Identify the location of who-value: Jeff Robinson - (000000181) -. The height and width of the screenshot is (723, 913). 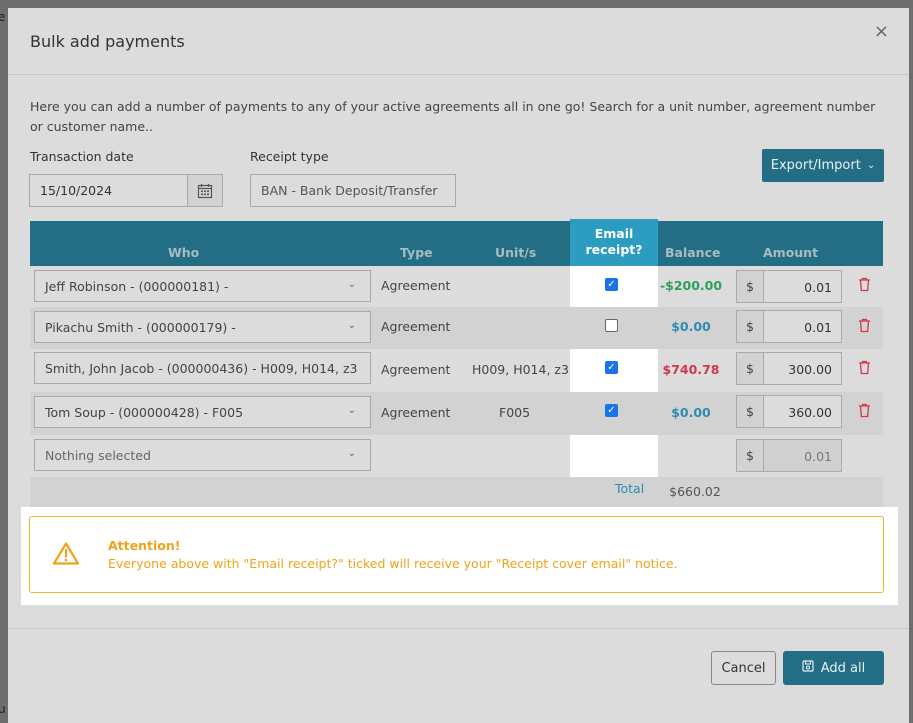
(137, 286).